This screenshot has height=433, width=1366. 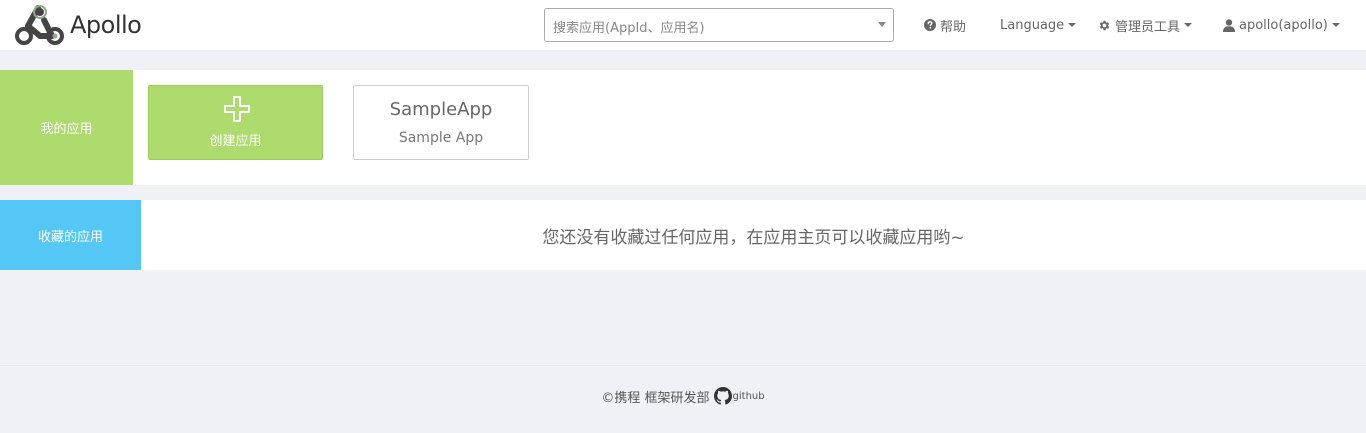 I want to click on language-dropdown: Language, so click(x=1038, y=25).